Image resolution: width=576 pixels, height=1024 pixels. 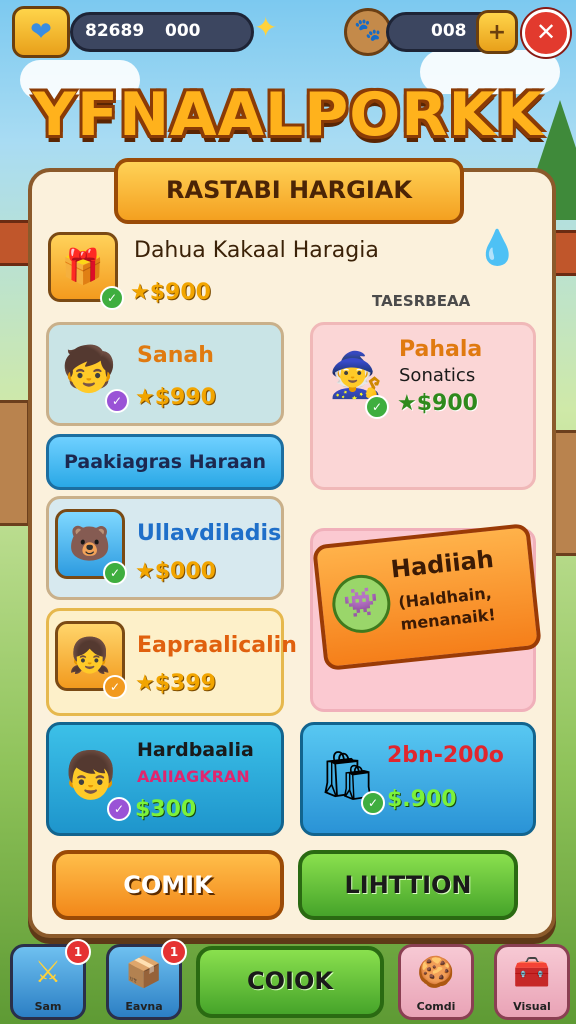 I want to click on nav-eavna-label: Eavna, so click(x=144, y=1006).